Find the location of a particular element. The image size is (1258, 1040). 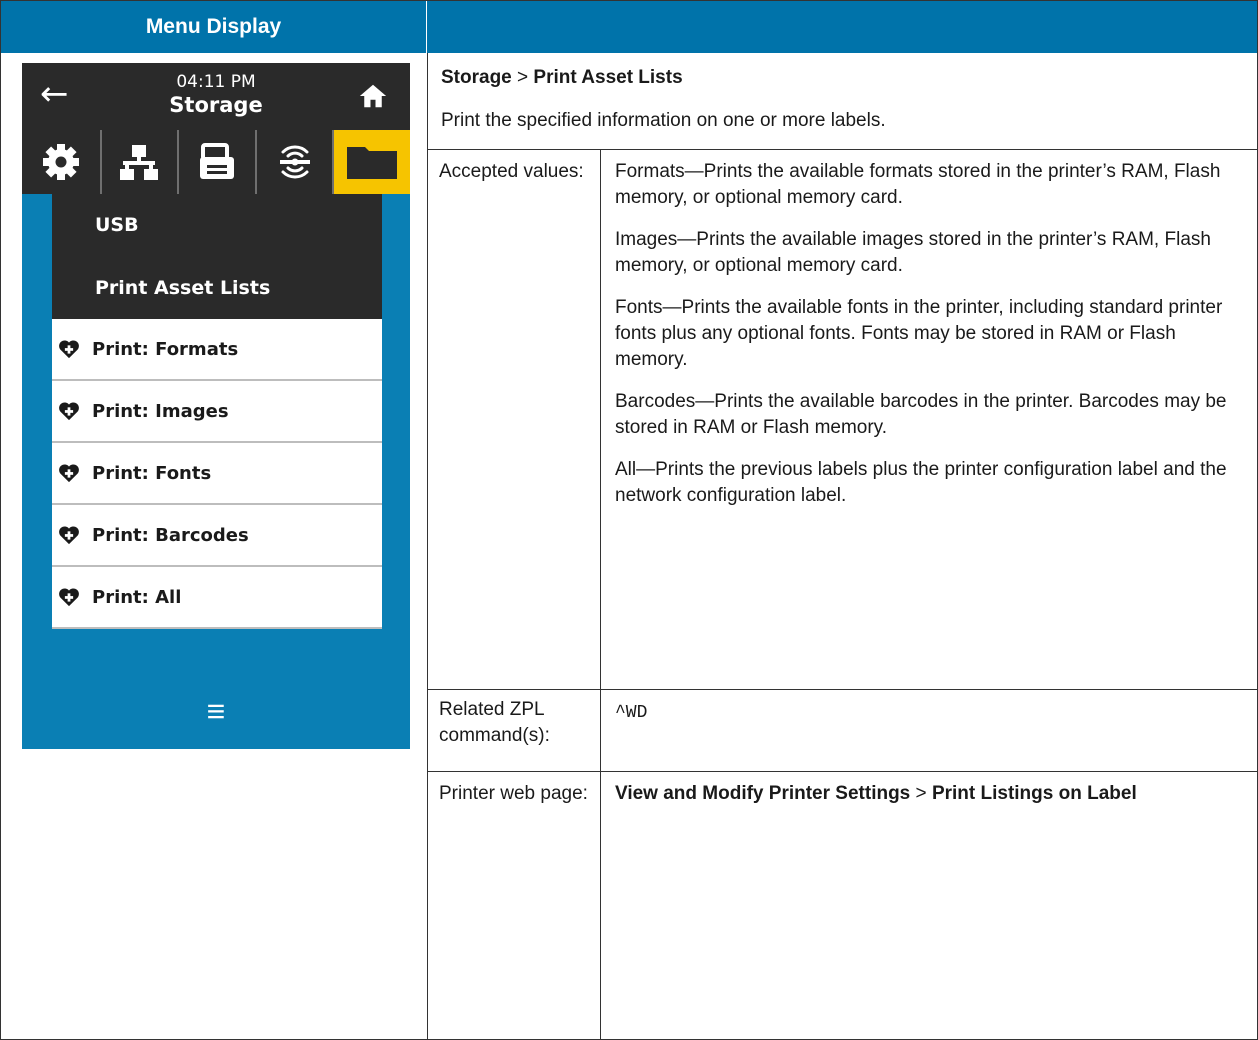

inner-column-divider is located at coordinates (600, 594).